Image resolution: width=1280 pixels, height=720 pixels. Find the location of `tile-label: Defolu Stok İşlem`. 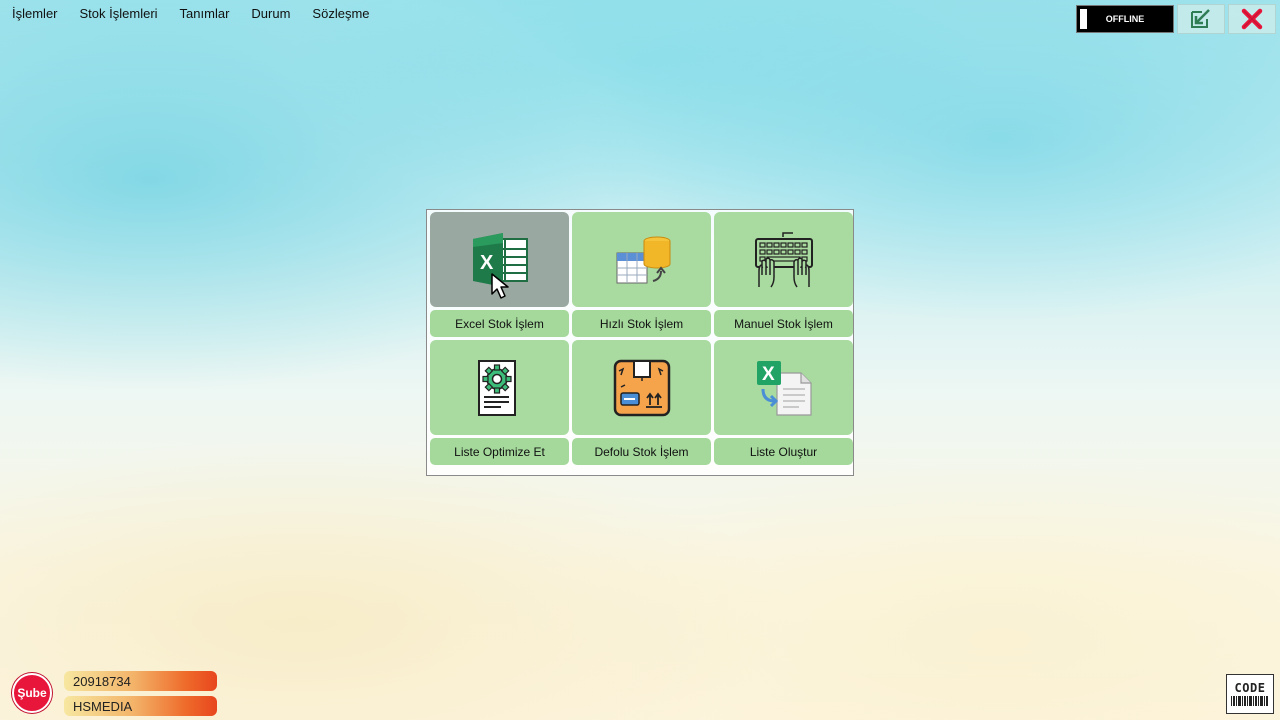

tile-label: Defolu Stok İşlem is located at coordinates (641, 451).